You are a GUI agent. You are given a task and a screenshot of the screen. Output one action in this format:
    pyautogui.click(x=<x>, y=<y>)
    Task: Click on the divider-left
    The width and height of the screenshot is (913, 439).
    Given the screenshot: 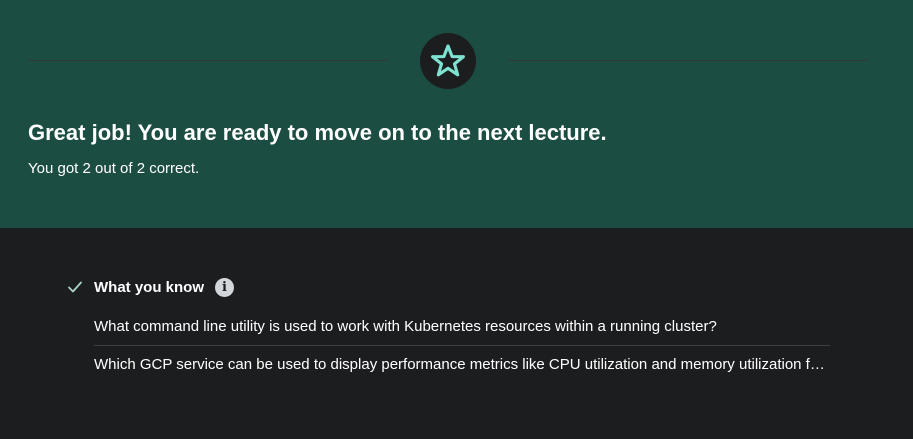 What is the action you would take?
    pyautogui.click(x=208, y=60)
    